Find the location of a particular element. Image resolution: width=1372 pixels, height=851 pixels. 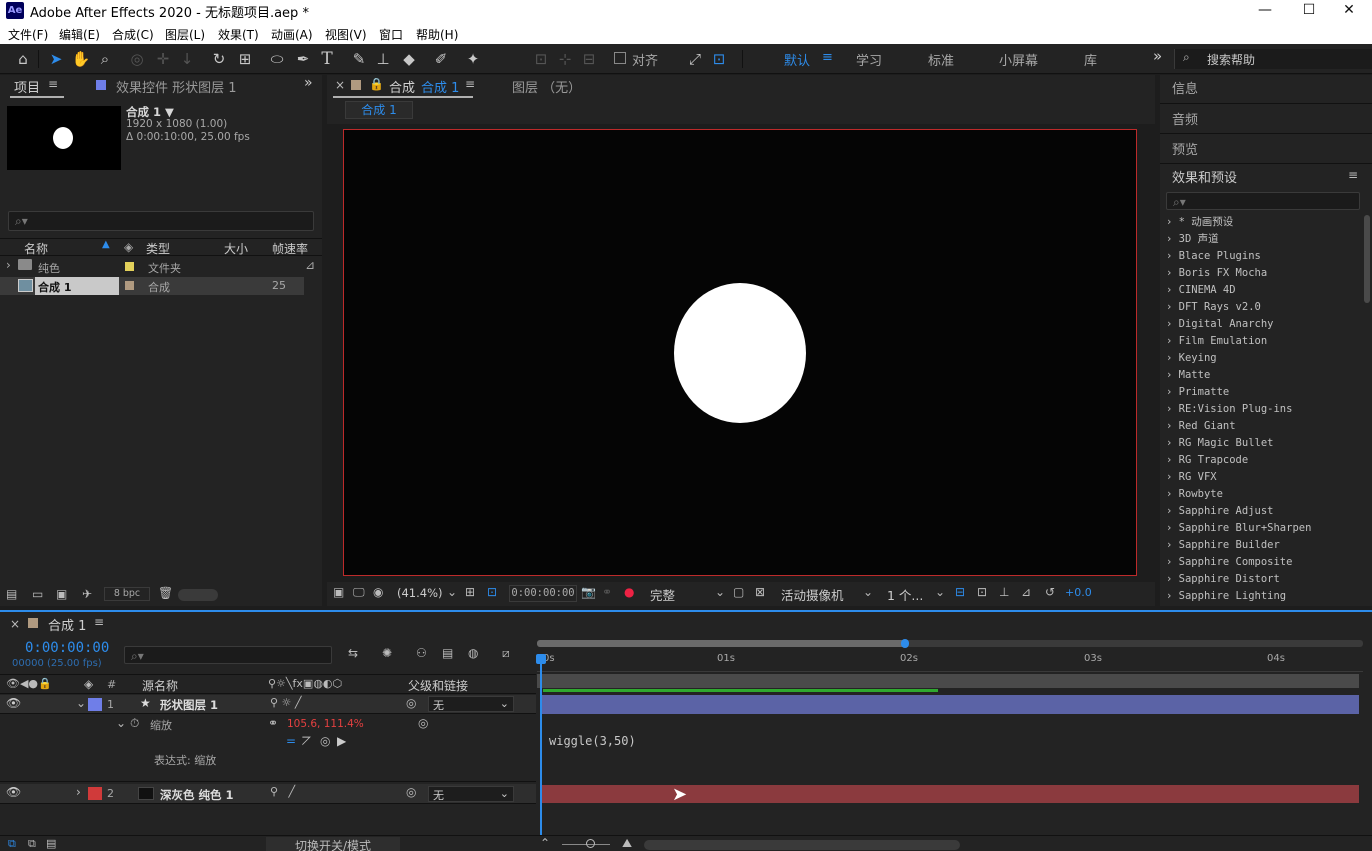

region-of-interest-icon: ▢ is located at coordinates (738, 592).